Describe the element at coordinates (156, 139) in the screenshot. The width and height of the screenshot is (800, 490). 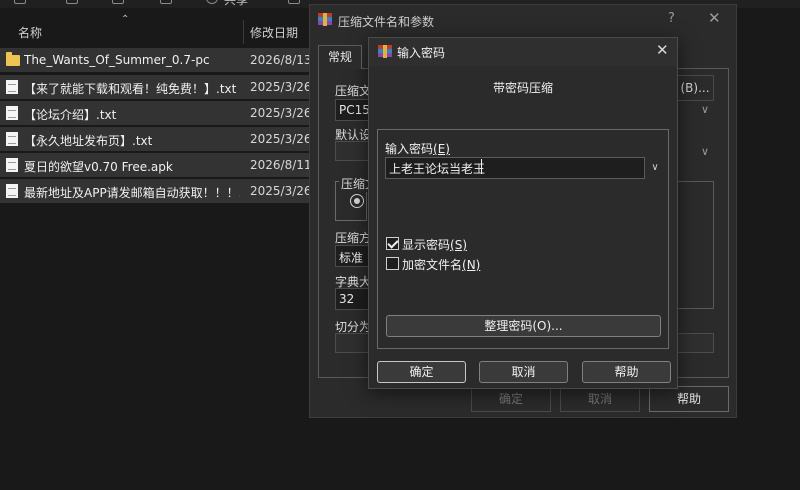
I see `file-row: 【永久地址发布页】.txt 2025/3/26` at that location.